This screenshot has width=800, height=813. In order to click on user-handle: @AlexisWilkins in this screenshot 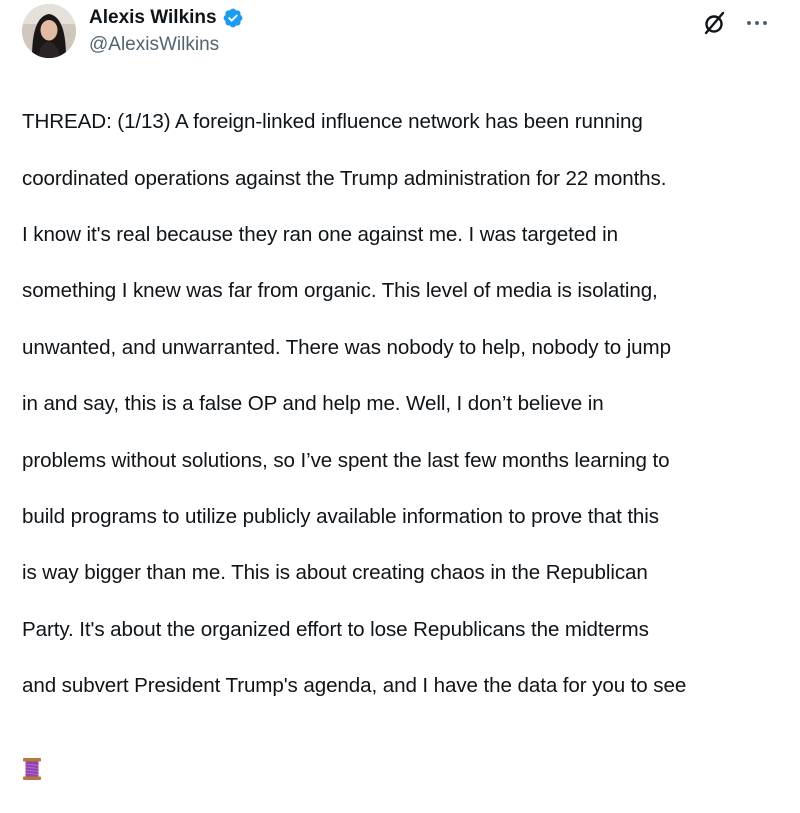, I will do `click(166, 45)`.